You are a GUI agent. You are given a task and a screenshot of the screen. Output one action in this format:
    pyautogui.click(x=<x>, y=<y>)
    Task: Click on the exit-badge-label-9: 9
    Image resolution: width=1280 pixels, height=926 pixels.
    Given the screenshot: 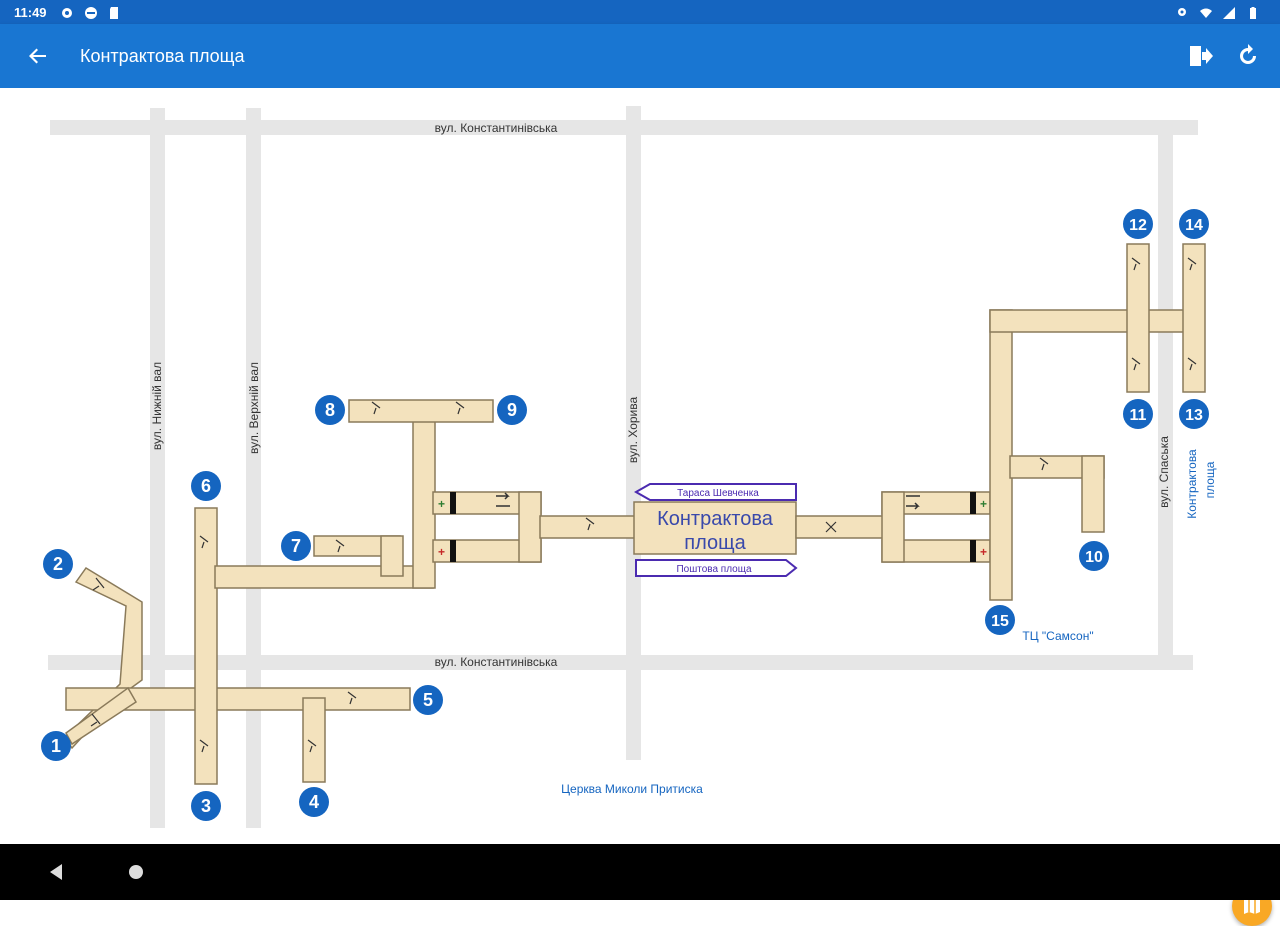 What is the action you would take?
    pyautogui.click(x=512, y=410)
    